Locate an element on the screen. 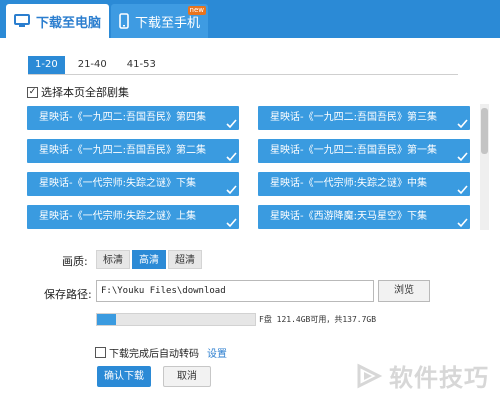 This screenshot has width=500, height=406. episode-label: 星映话-《一代宗师:失踪之谜》下集 is located at coordinates (117, 183).